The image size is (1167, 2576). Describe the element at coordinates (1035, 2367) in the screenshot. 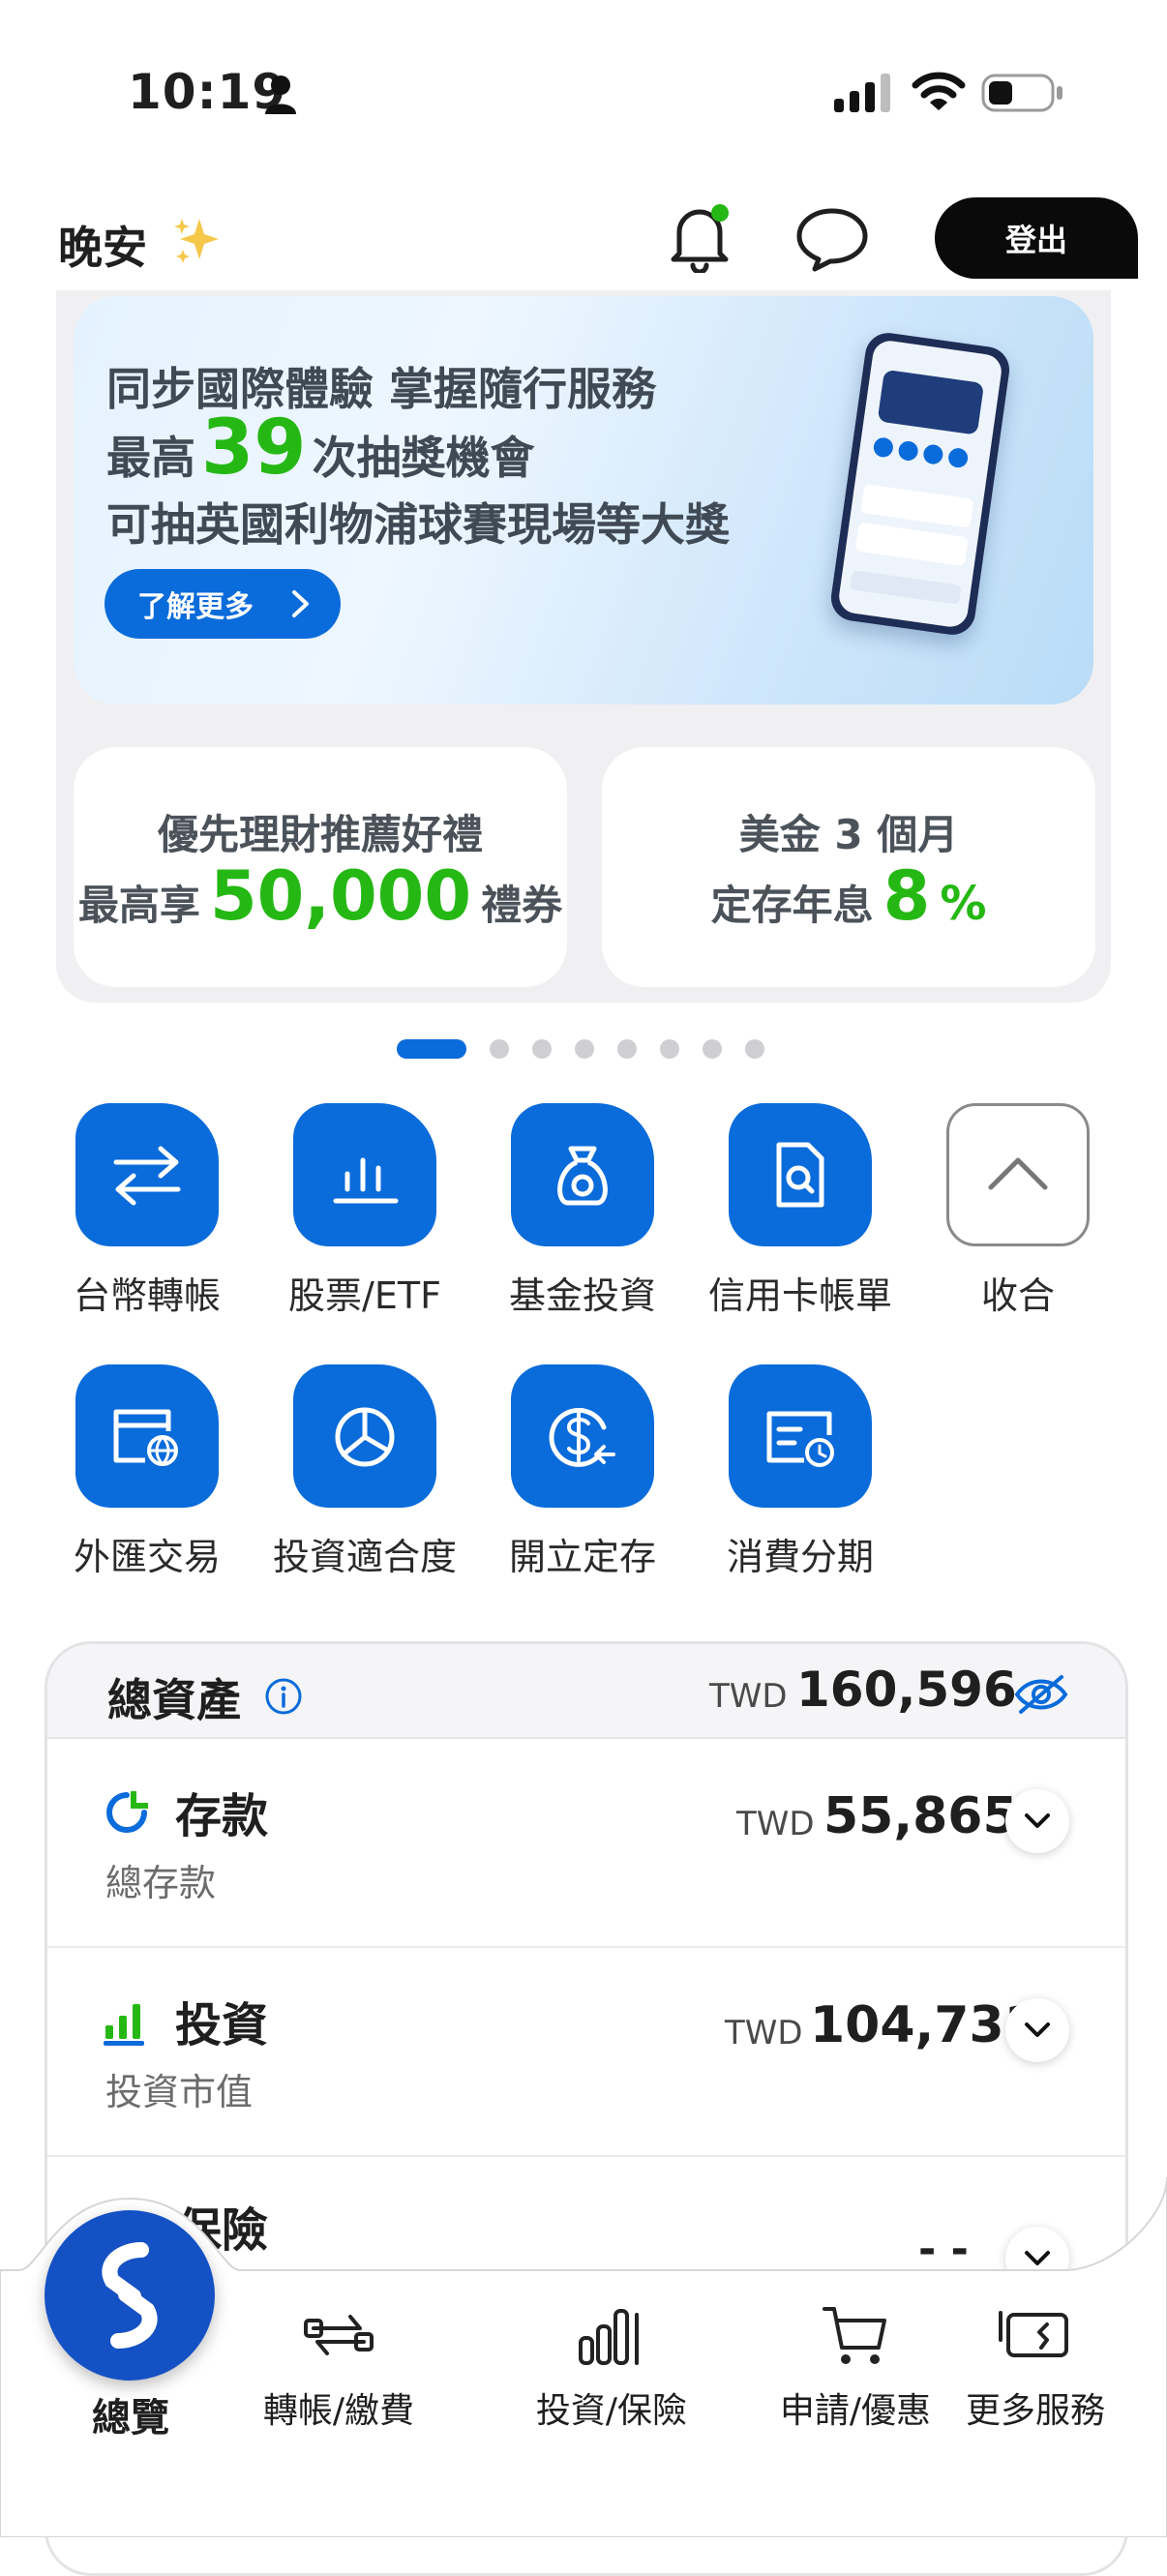

I see `nav-more-services: 更多服務` at that location.